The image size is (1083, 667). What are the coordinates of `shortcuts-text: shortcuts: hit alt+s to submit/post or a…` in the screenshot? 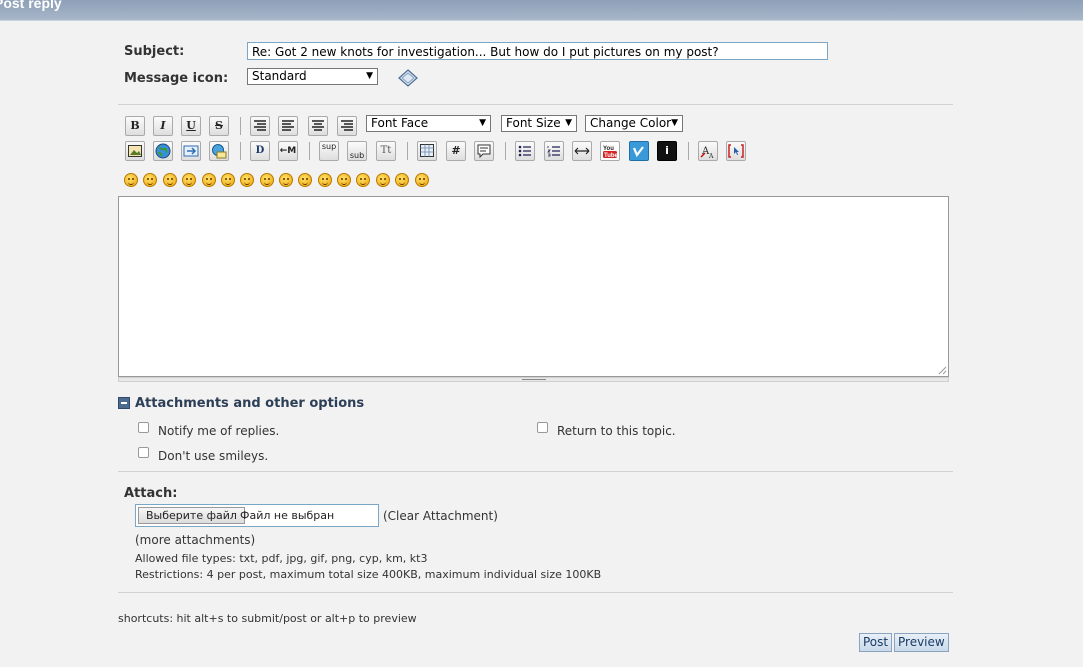 It's located at (267, 618).